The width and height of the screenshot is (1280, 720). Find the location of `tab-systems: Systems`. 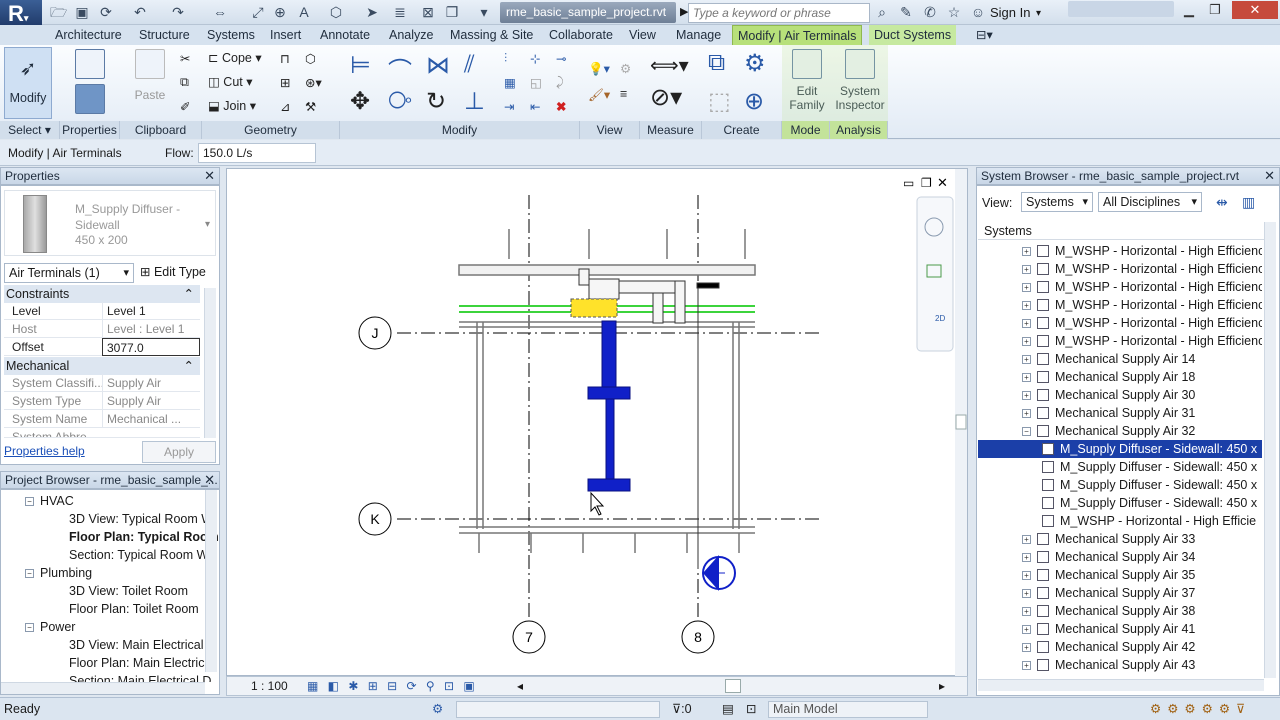

tab-systems: Systems is located at coordinates (231, 35).